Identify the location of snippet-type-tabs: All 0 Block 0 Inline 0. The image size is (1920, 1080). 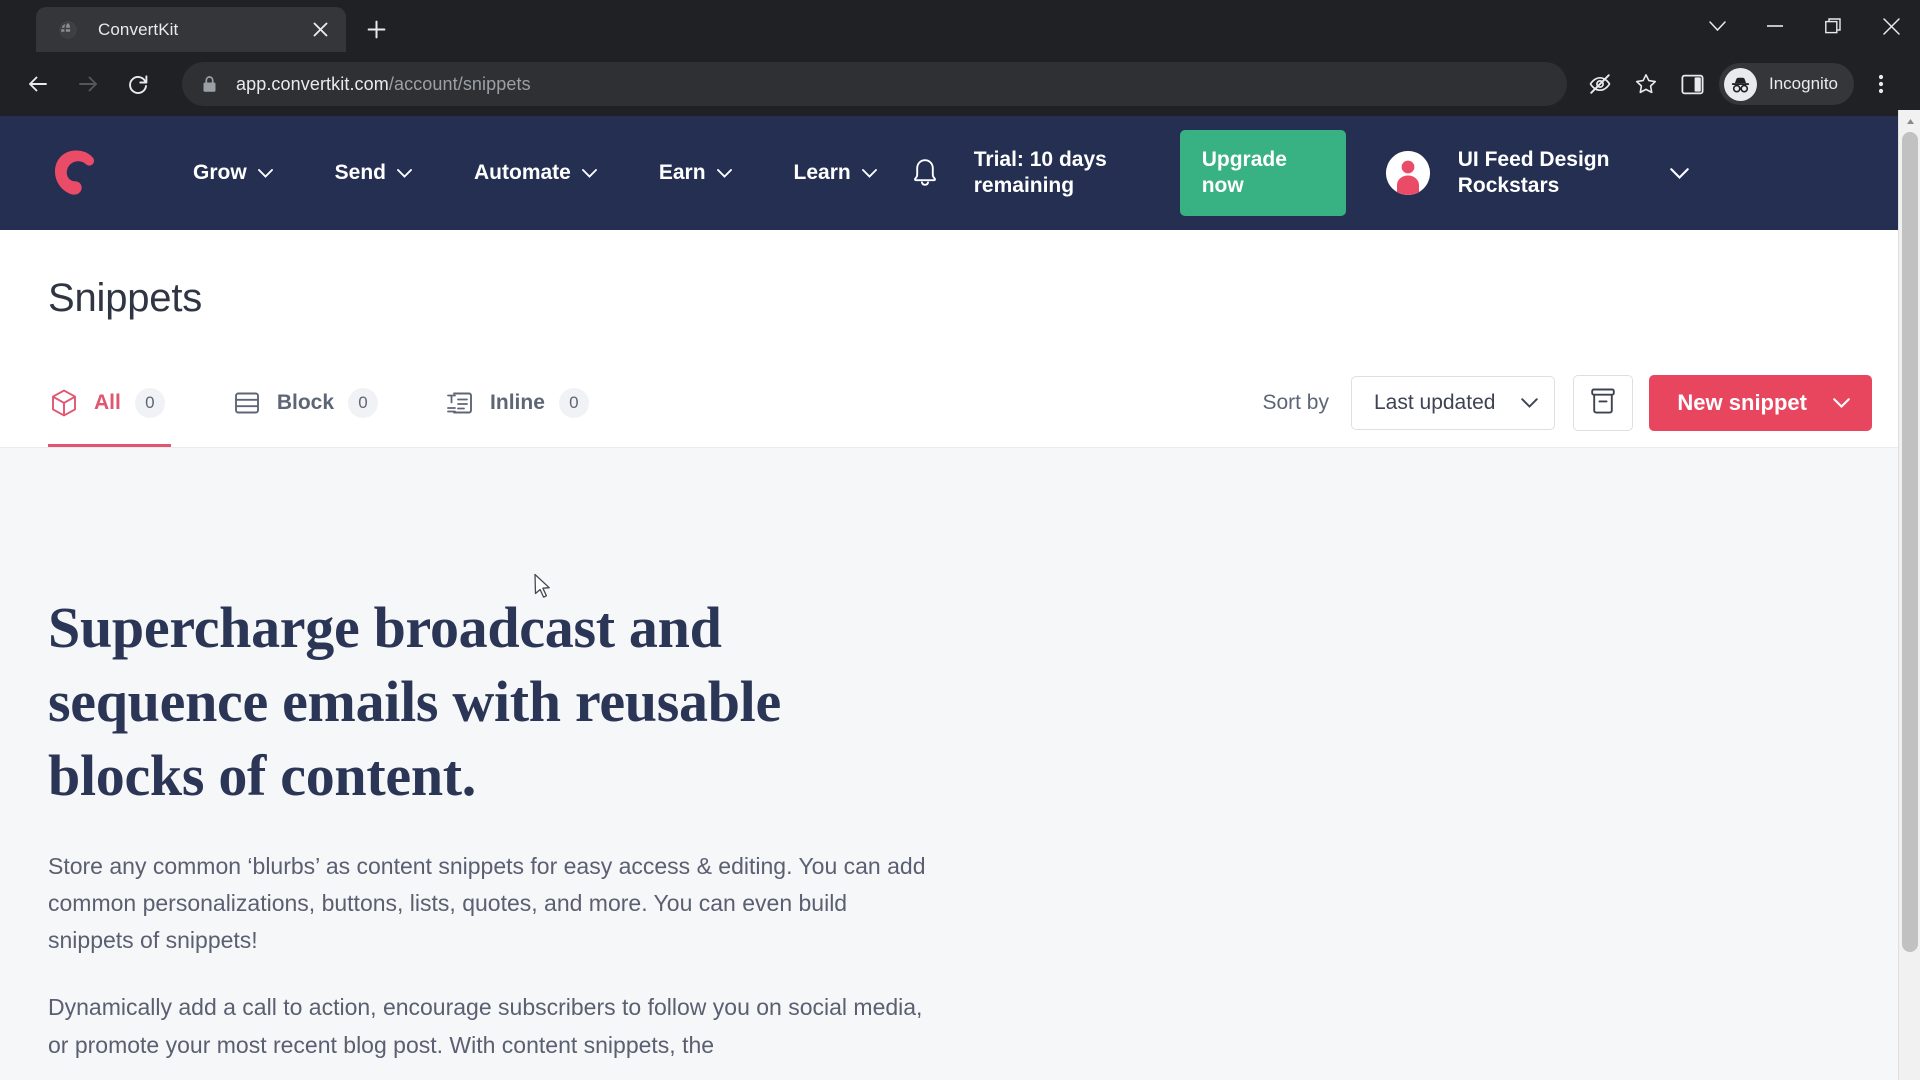
(351, 403).